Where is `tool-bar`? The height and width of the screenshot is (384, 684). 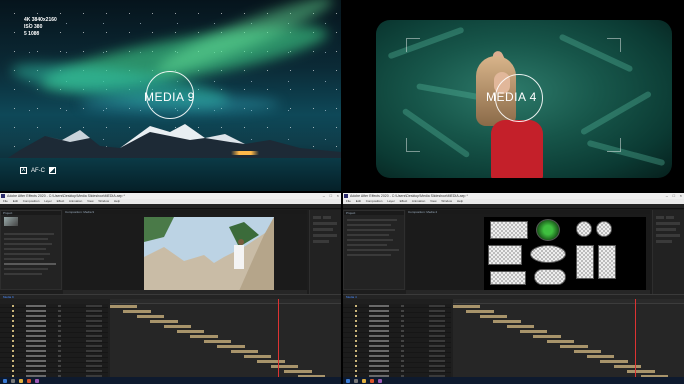 tool-bar is located at coordinates (170, 206).